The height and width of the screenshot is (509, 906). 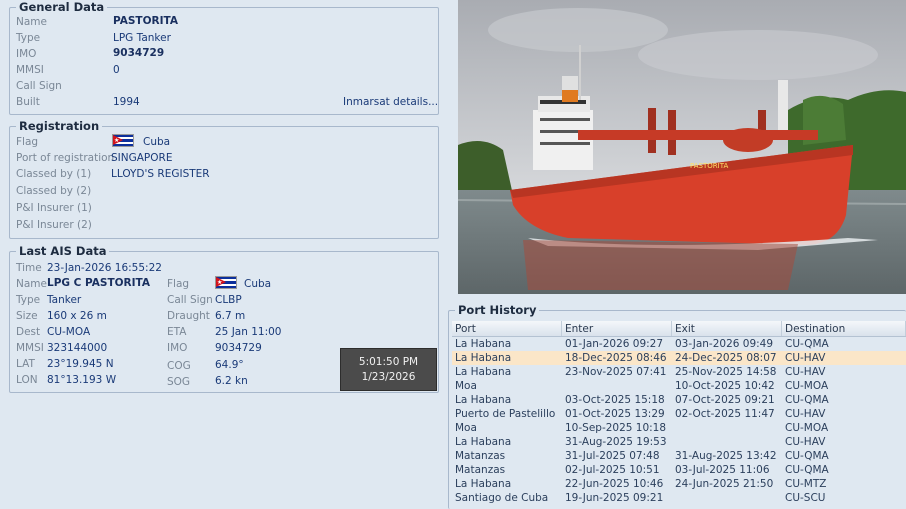 What do you see at coordinates (160, 174) in the screenshot?
I see `registration-class1-value: LLOYD'S REGISTER` at bounding box center [160, 174].